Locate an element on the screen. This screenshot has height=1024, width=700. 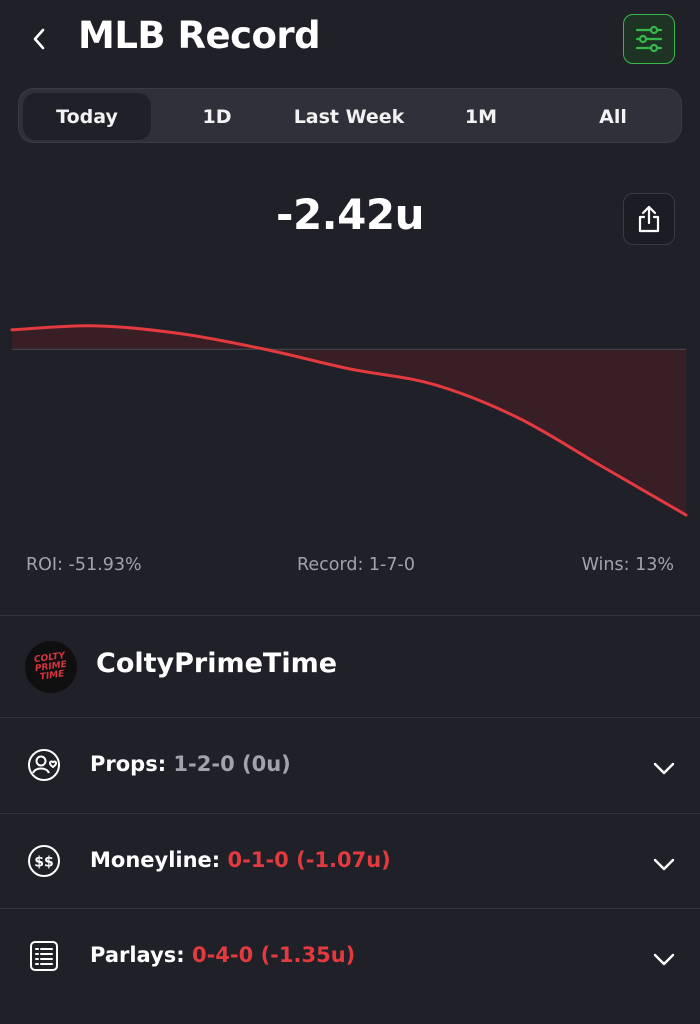
header: MLB Record is located at coordinates (350, 40).